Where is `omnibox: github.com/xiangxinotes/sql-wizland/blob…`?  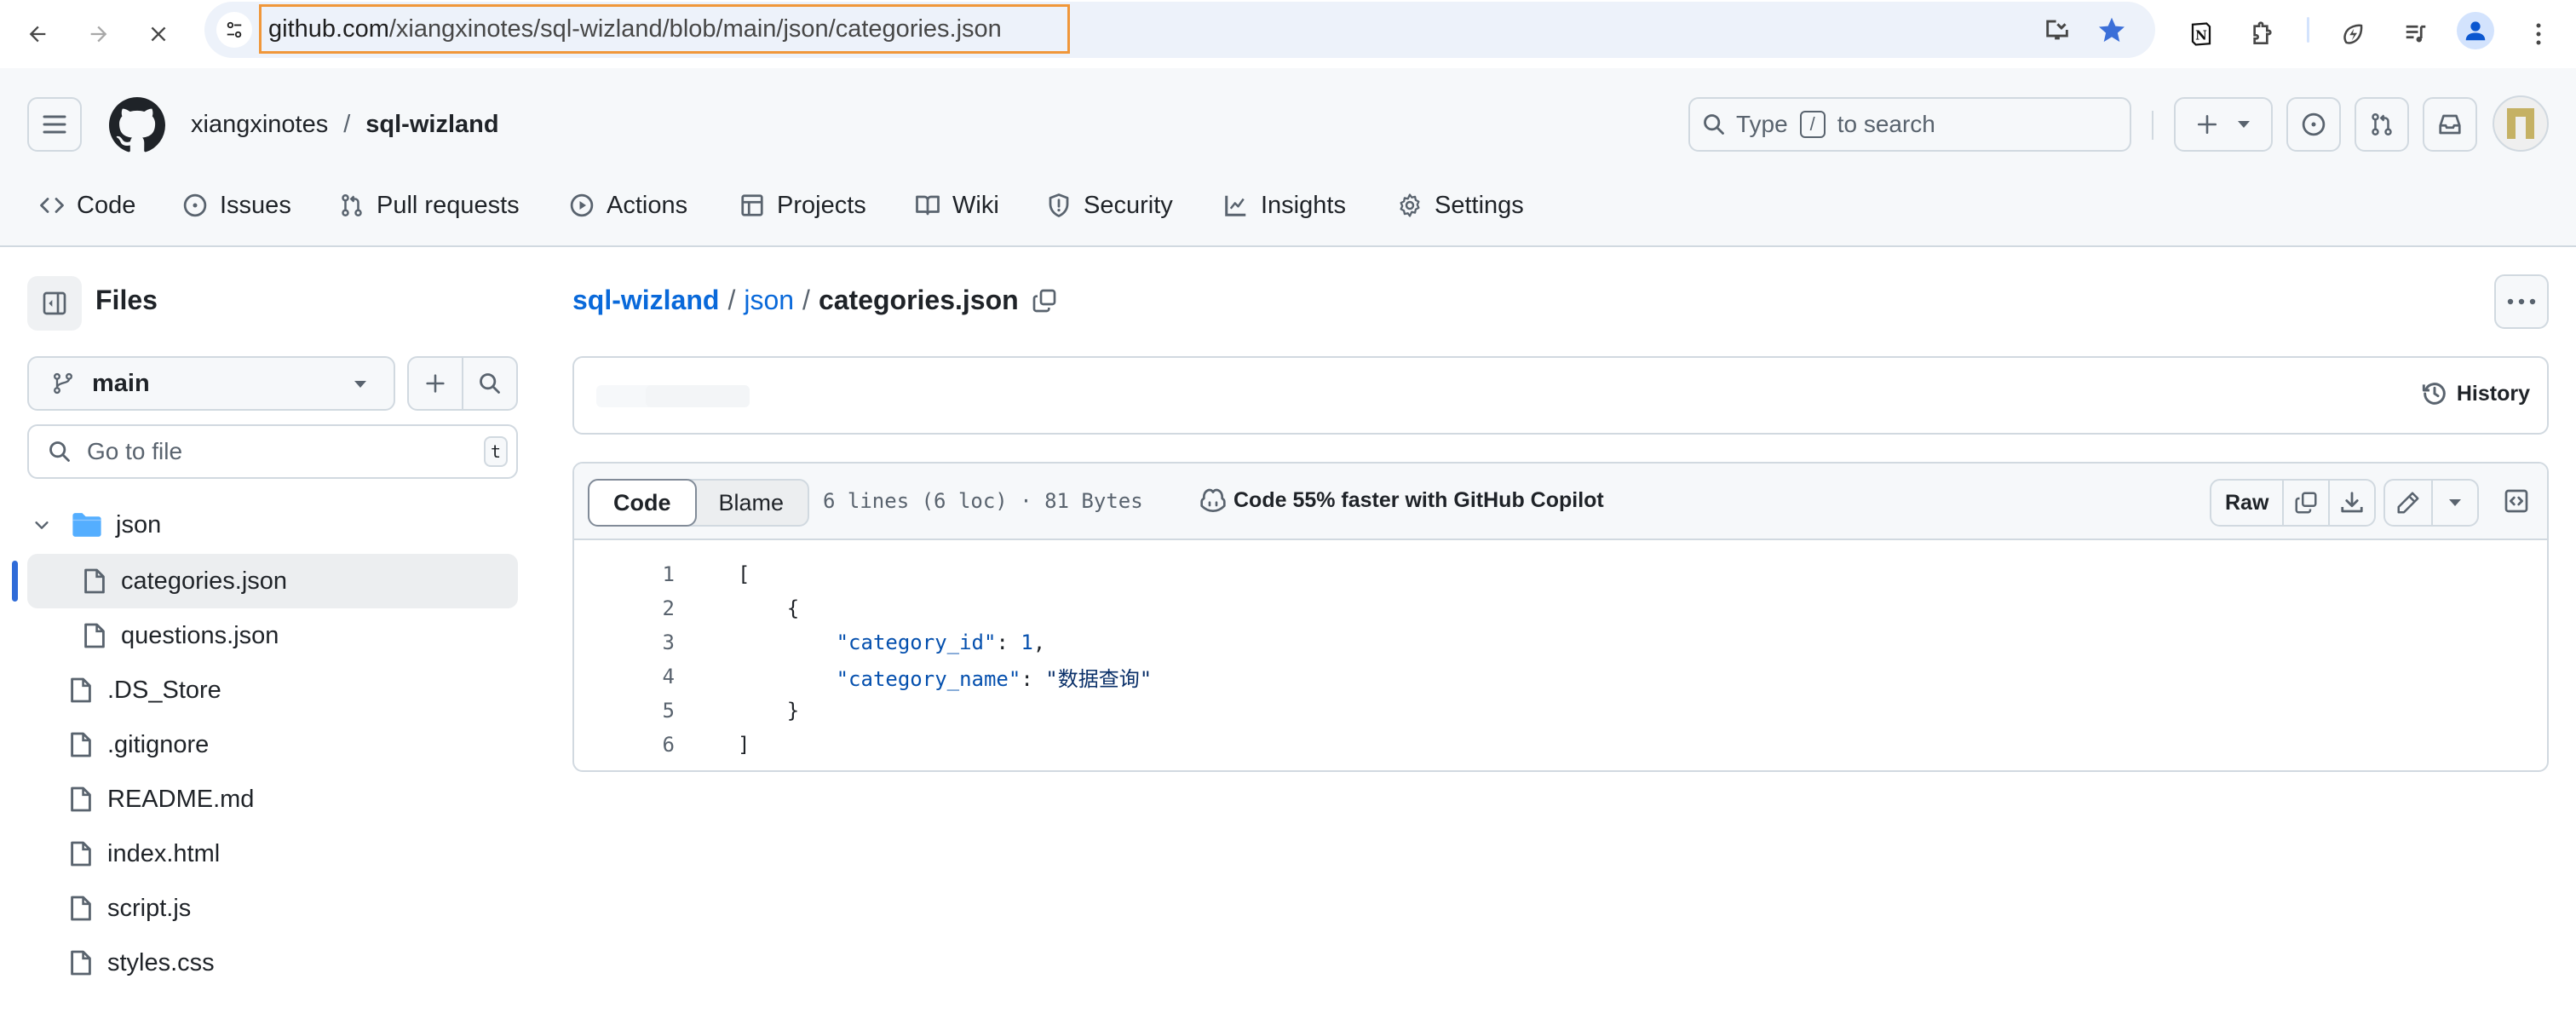
omnibox: github.com/xiangxinotes/sql-wizland/blob… is located at coordinates (1179, 30).